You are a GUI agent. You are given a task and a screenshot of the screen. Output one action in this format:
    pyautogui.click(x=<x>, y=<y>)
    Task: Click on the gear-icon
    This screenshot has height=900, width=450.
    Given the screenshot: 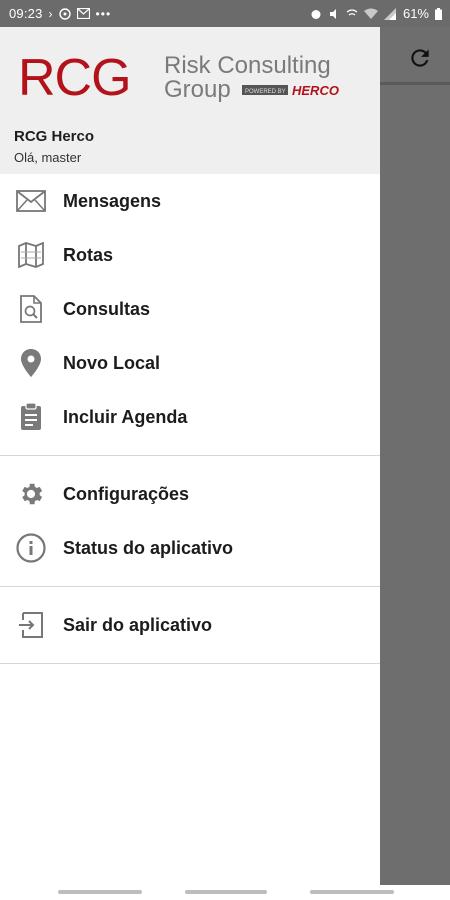 What is the action you would take?
    pyautogui.click(x=31, y=494)
    